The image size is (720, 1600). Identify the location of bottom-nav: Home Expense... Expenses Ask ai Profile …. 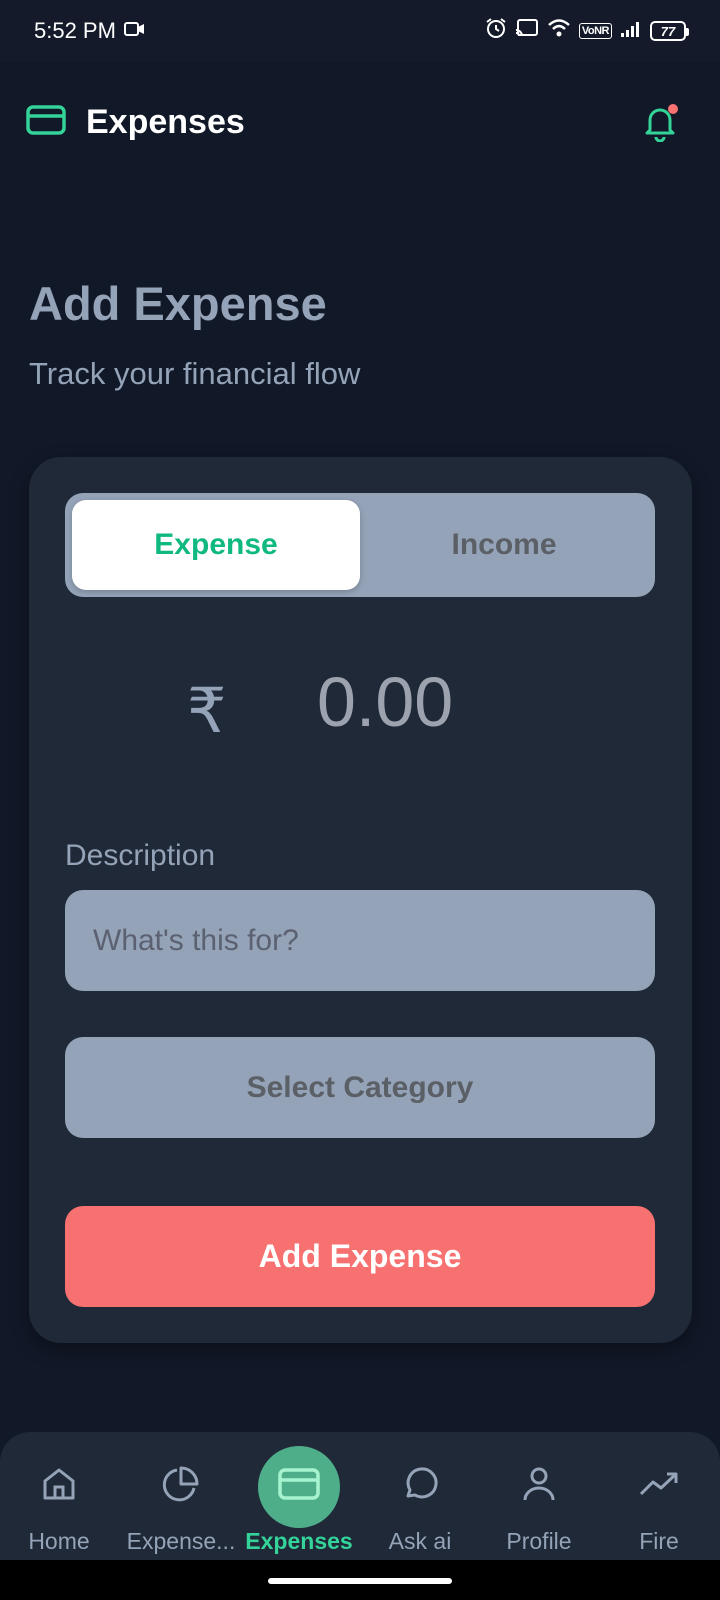
(360, 1496).